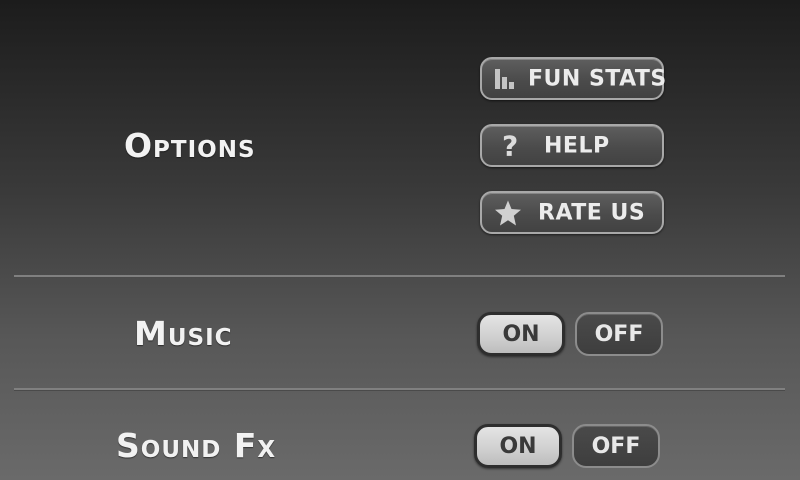 The height and width of the screenshot is (480, 800). I want to click on sound-fx-off-toggle: OFF, so click(616, 446).